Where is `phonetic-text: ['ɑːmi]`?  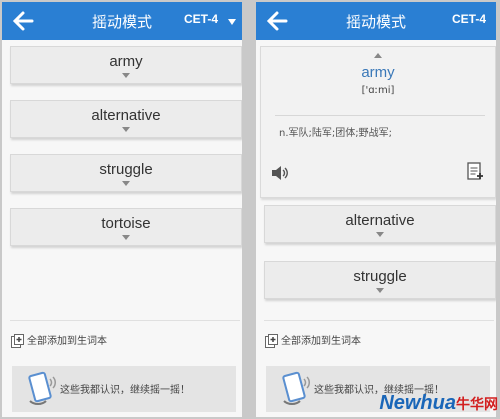
phonetic-text: ['ɑːmi] is located at coordinates (378, 90).